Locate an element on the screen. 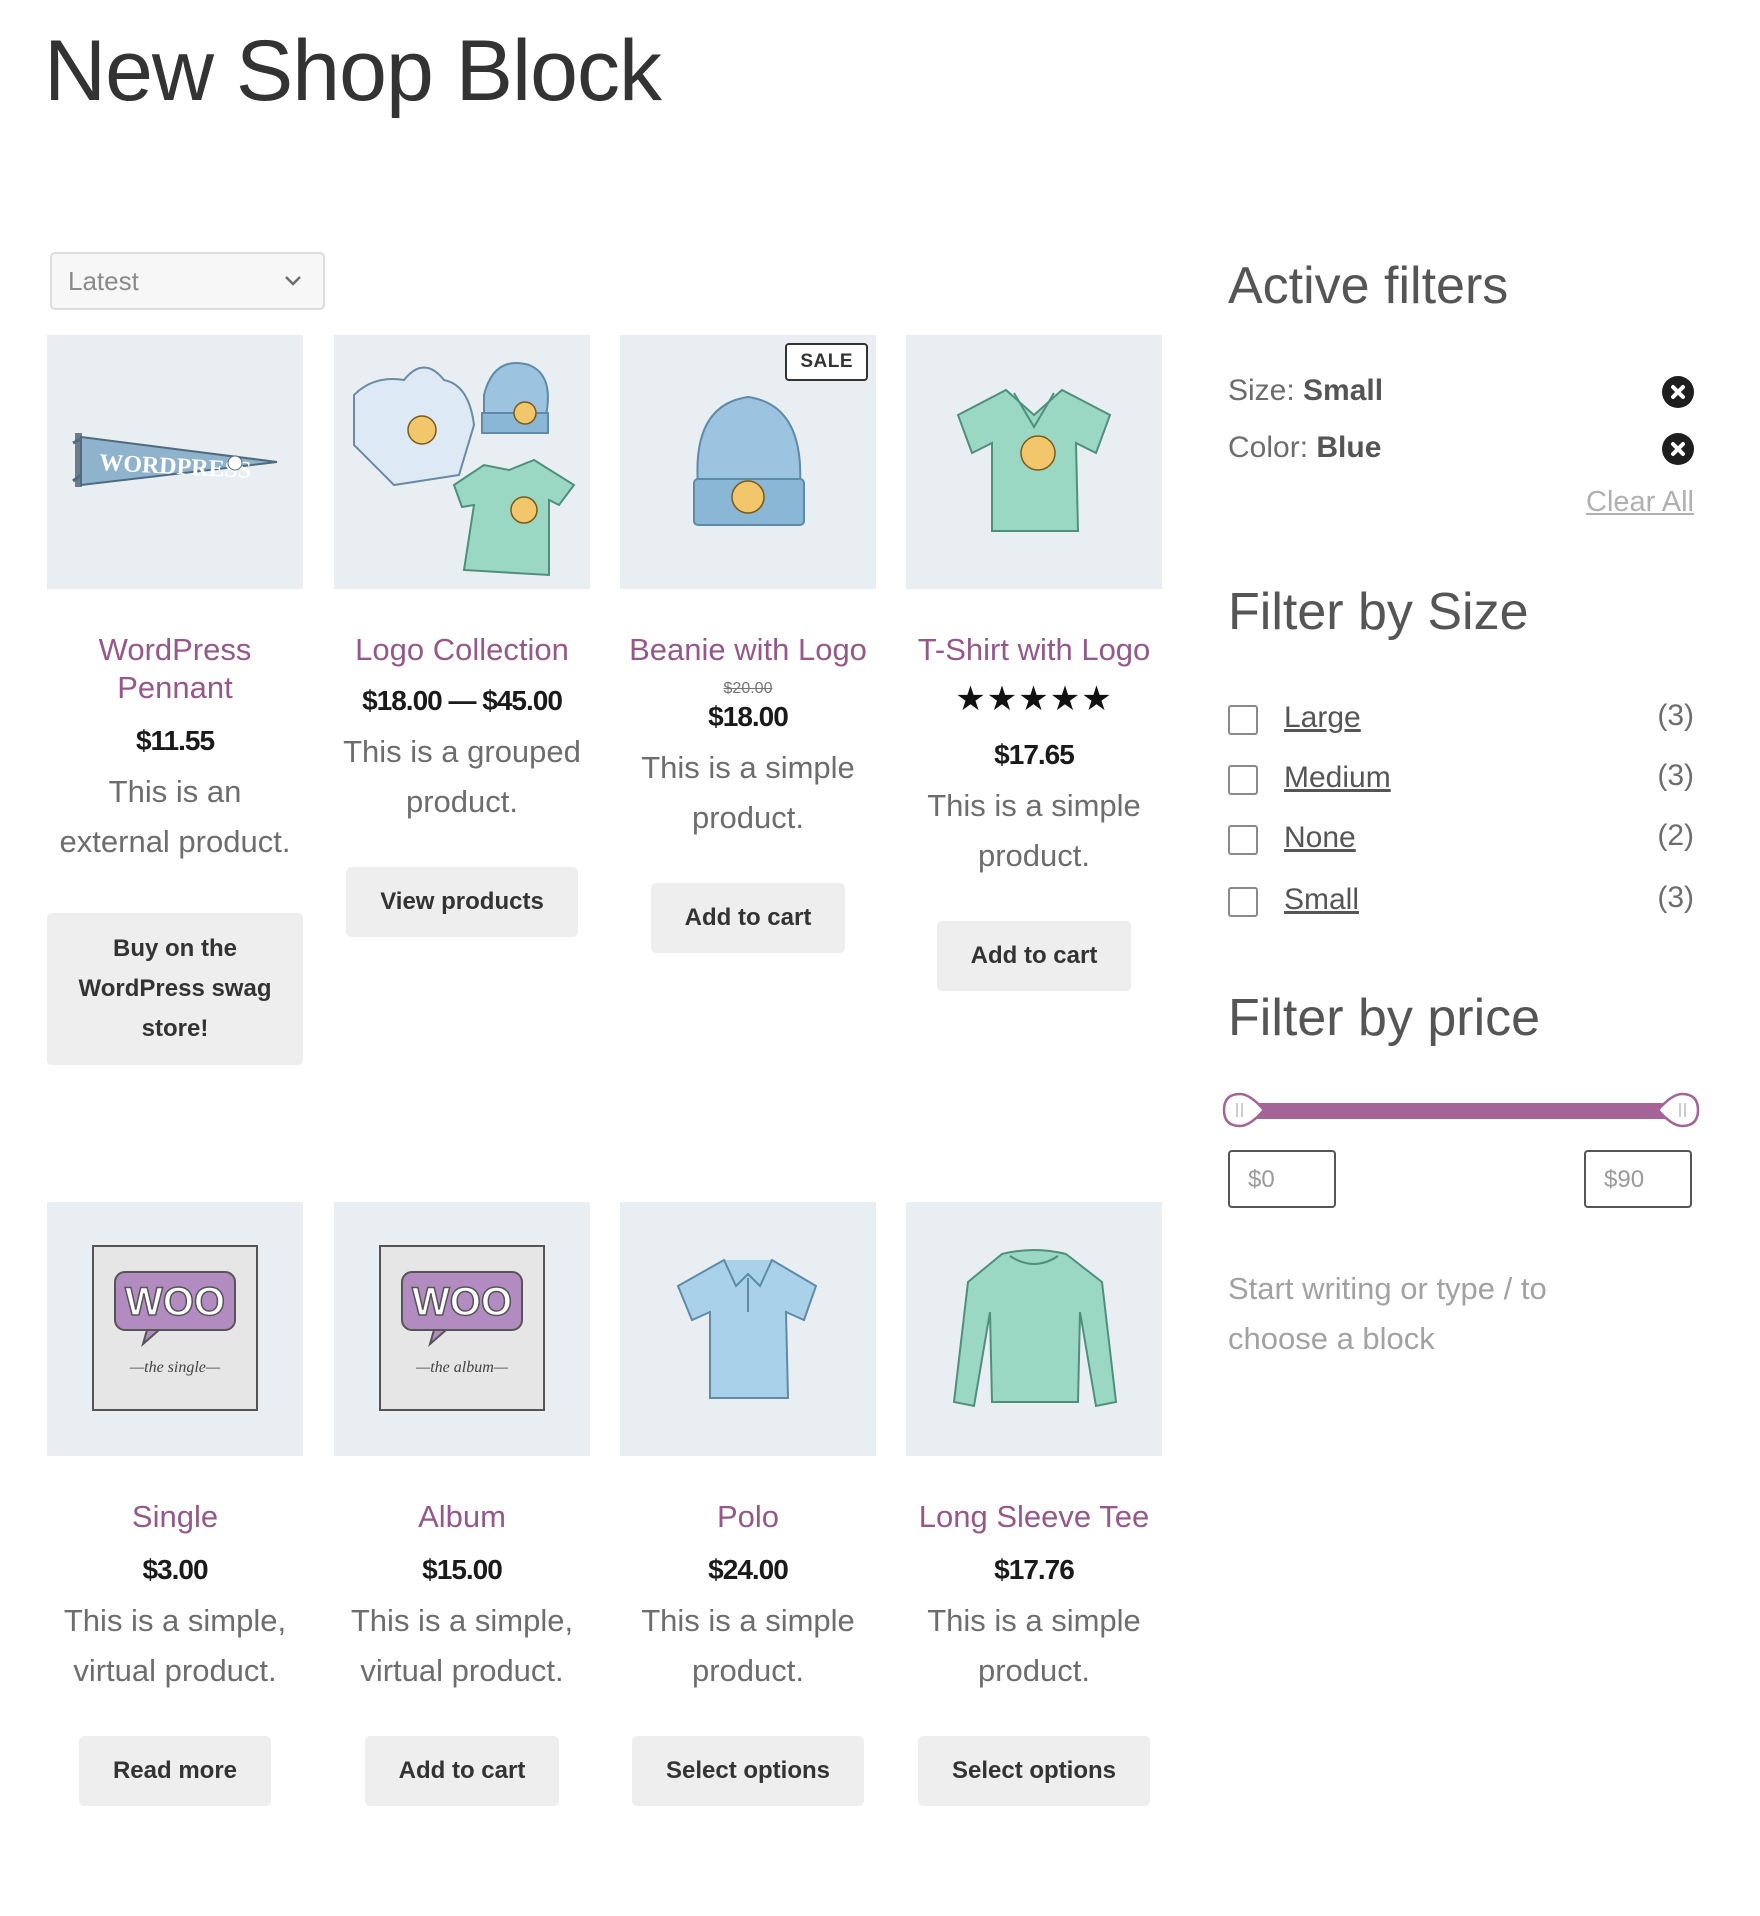 The image size is (1760, 1916). active-filters-heading: Active filters is located at coordinates (1368, 286).